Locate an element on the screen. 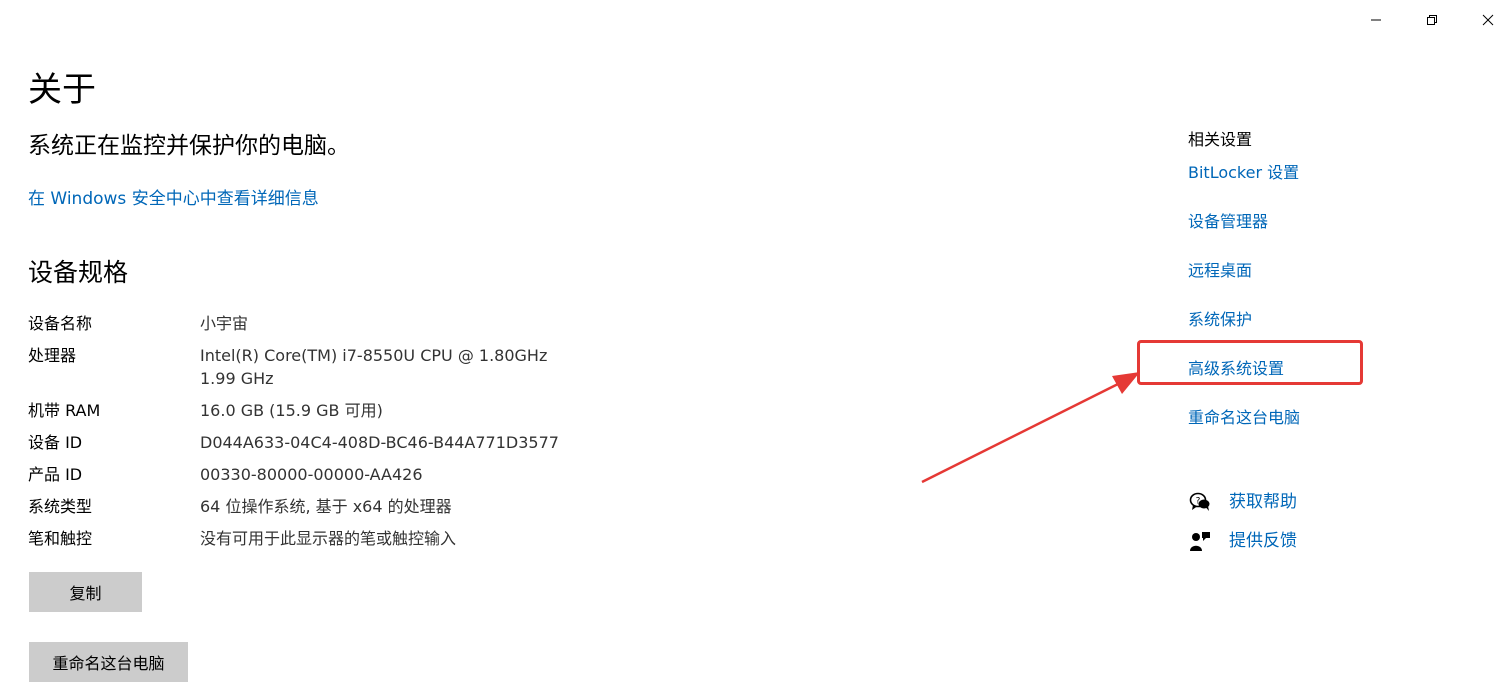 The width and height of the screenshot is (1507, 693). get-help-row: ? 获取帮助 is located at coordinates (1242, 502).